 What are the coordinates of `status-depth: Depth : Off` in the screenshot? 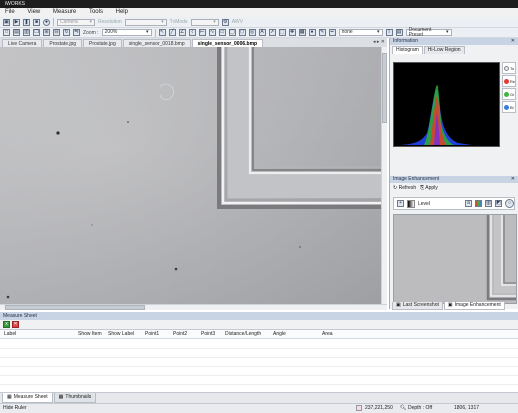 It's located at (420, 408).